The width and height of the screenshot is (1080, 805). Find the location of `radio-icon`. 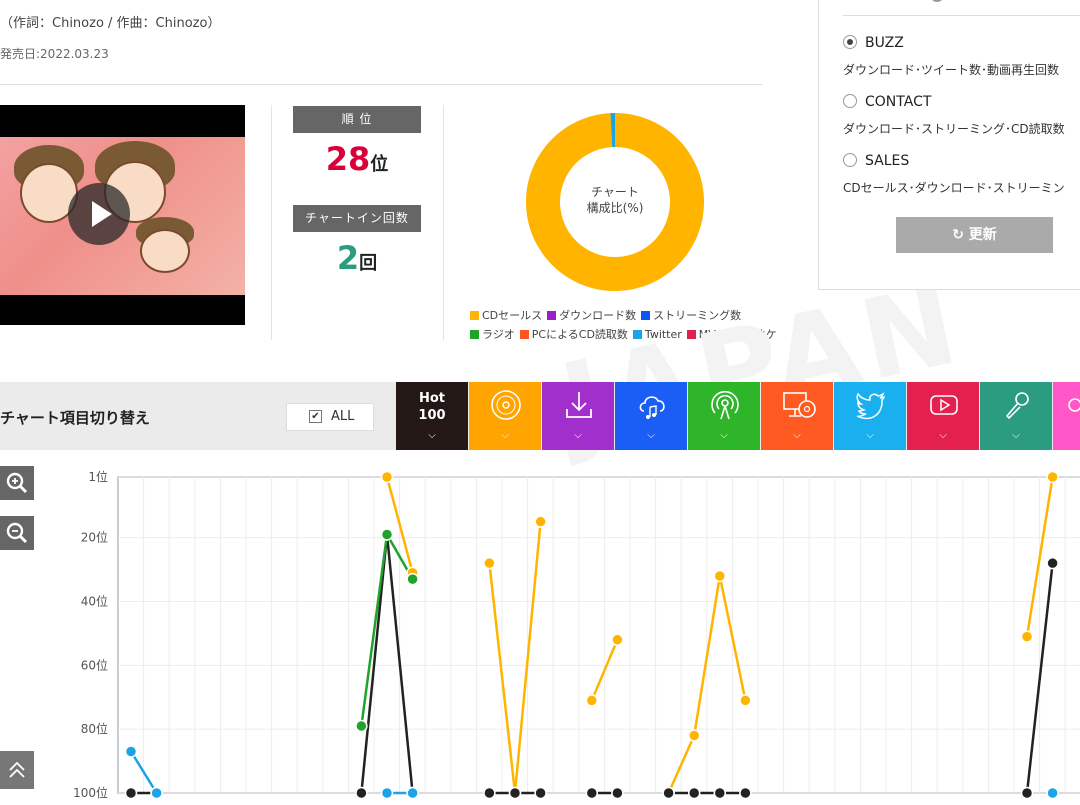

radio-icon is located at coordinates (725, 405).